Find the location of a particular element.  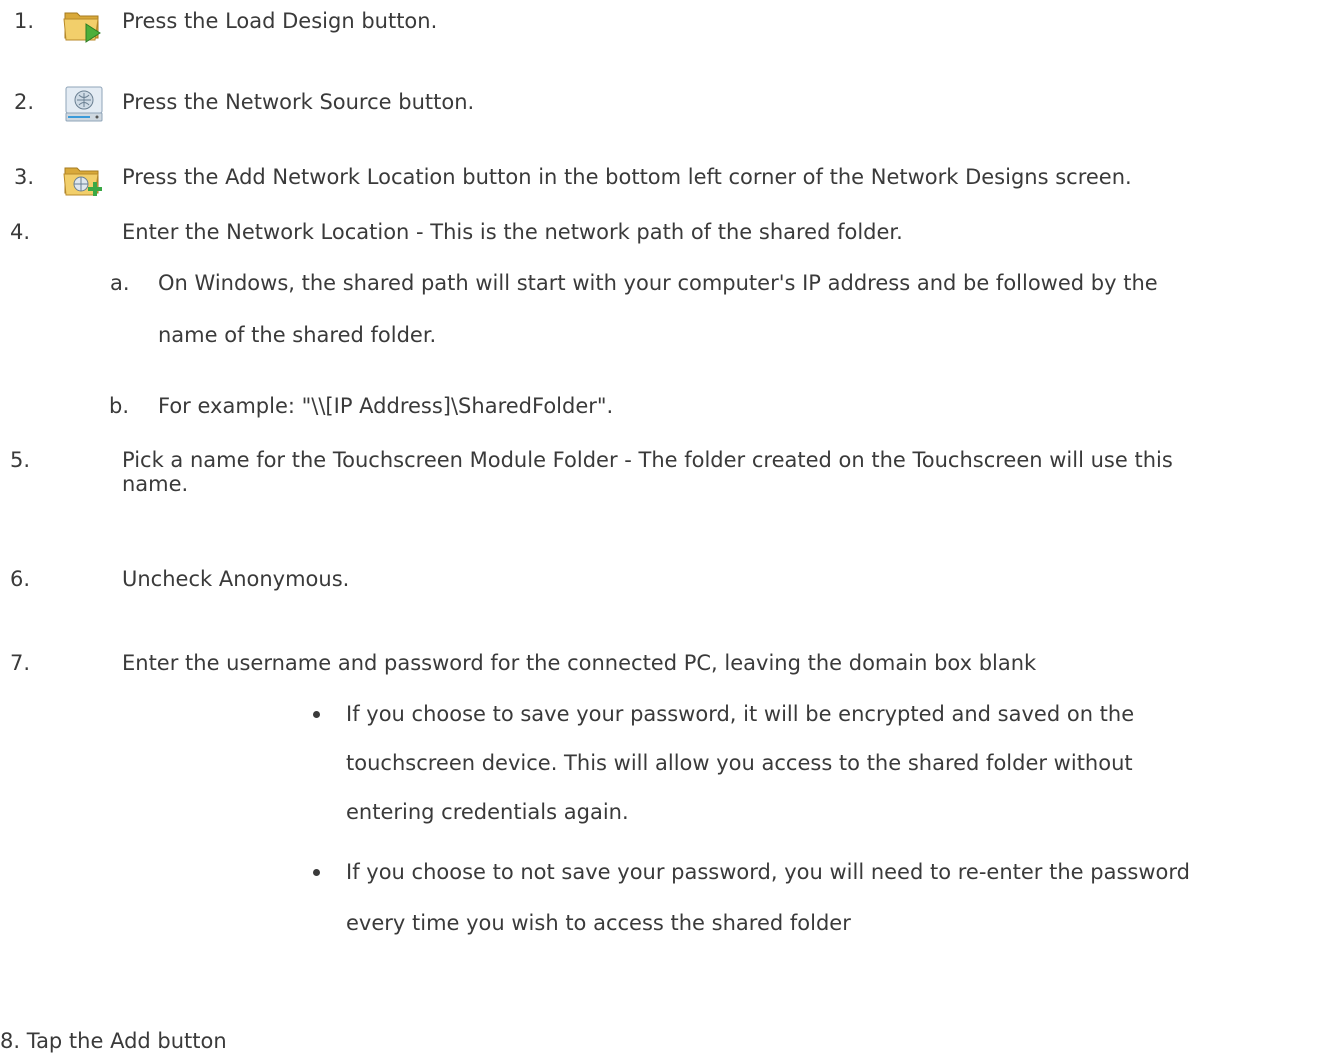

step-number: 3. is located at coordinates (24, 177).